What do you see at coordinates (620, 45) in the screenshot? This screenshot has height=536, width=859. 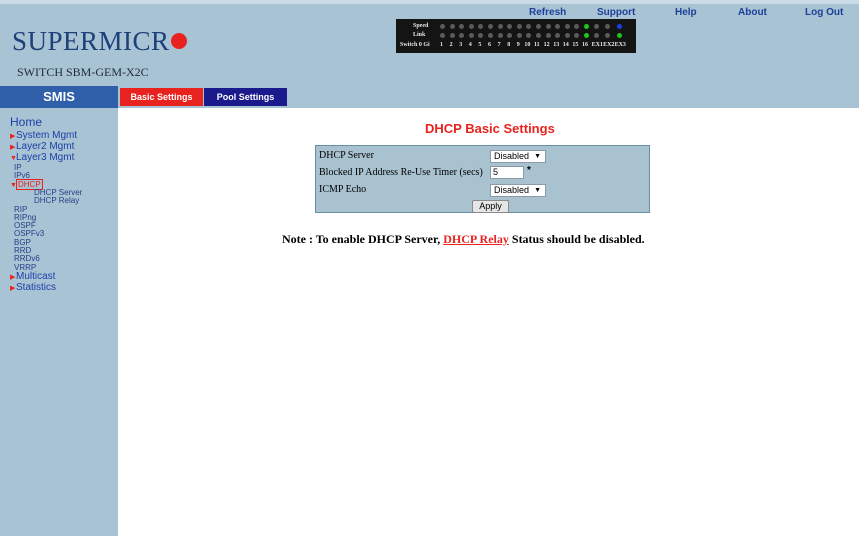 I see `port-number: EX3` at bounding box center [620, 45].